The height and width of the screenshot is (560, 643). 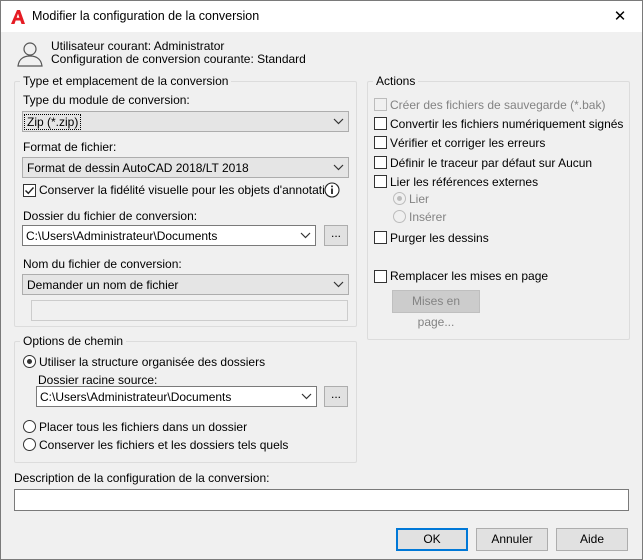 I want to click on module-type-label: Type du module de conversion:, so click(x=106, y=100).